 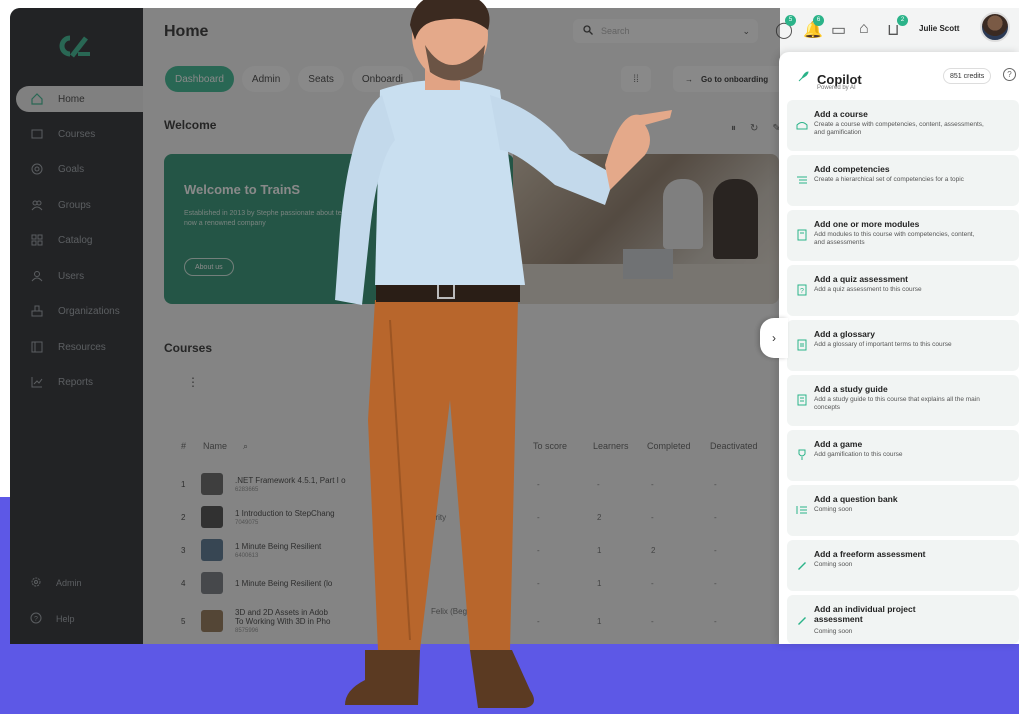 I want to click on card-title: Add a game, so click(x=838, y=444).